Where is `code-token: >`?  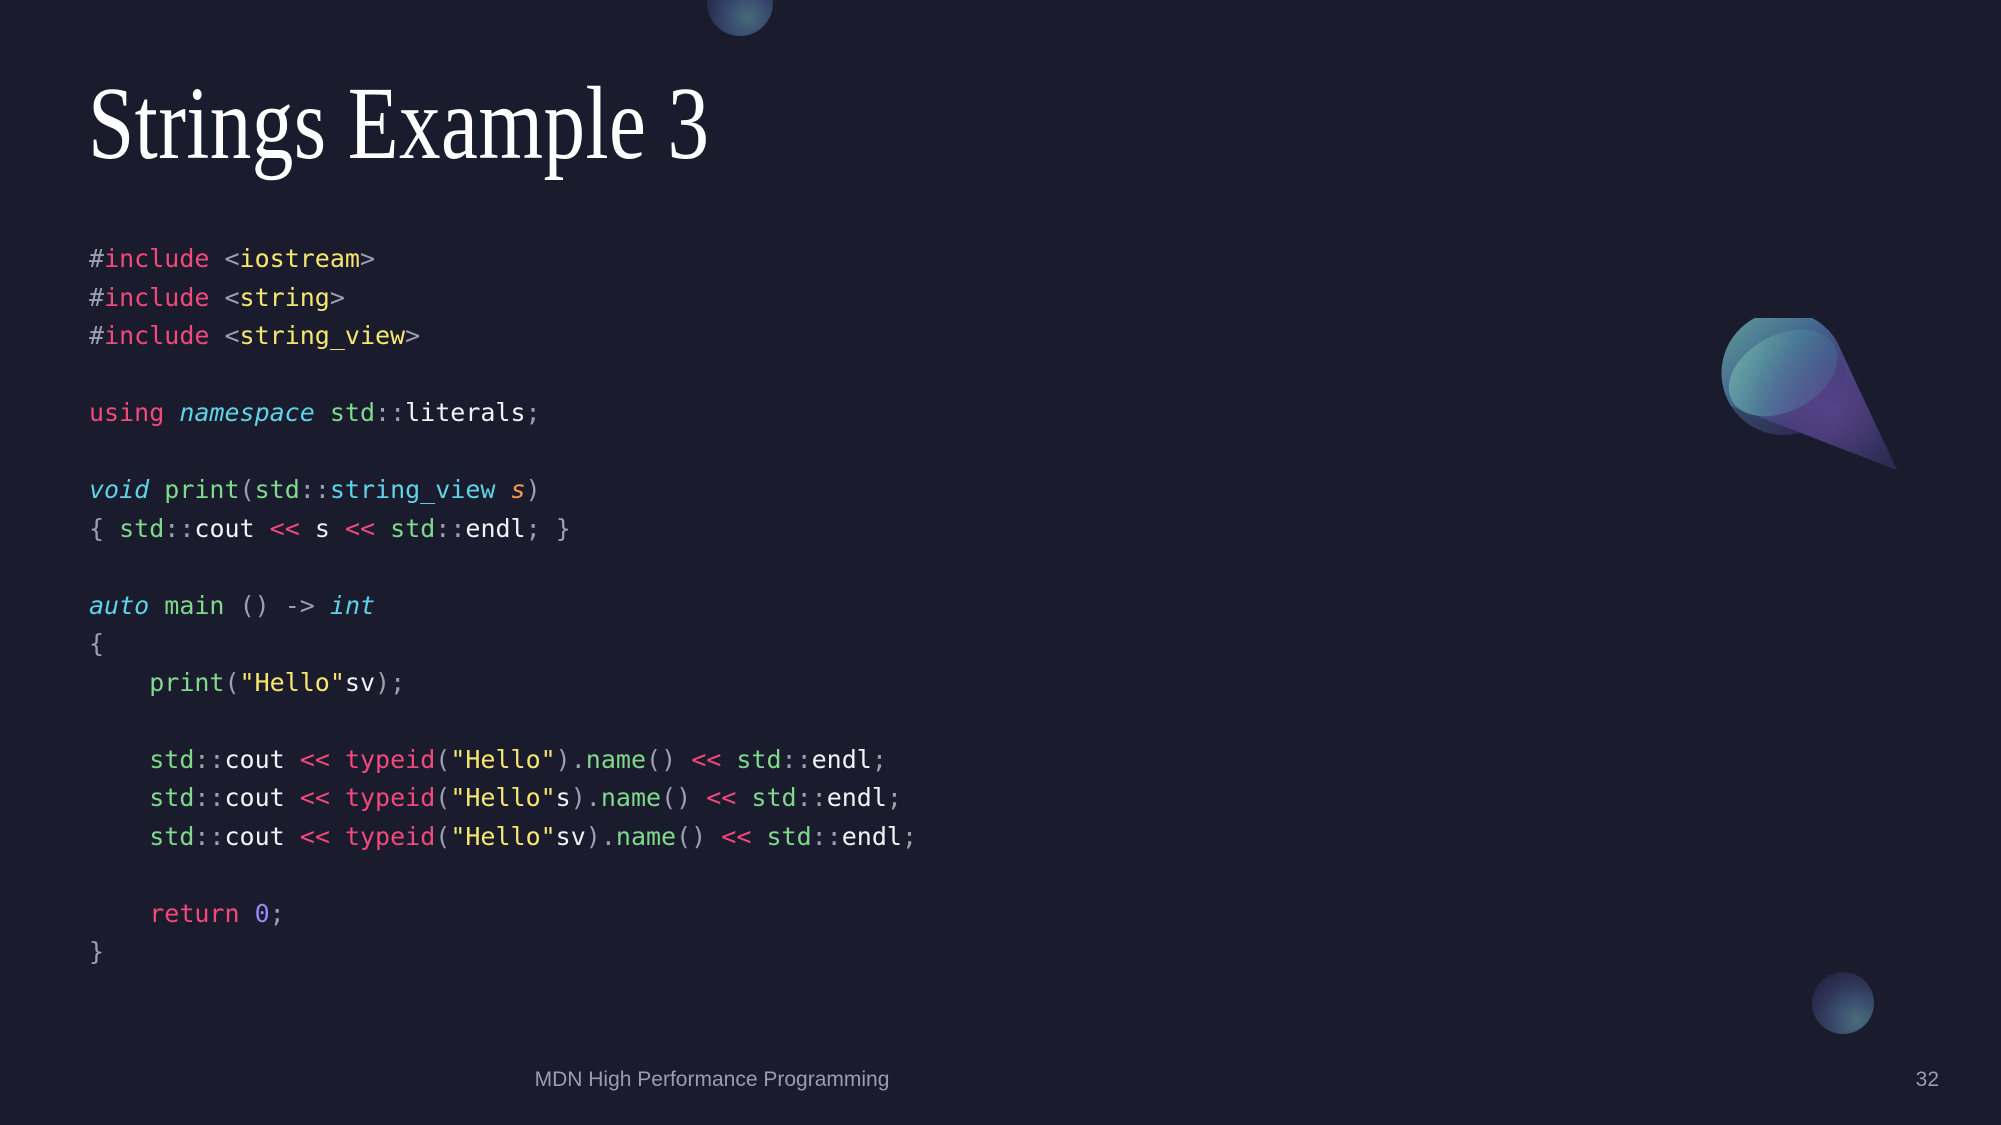 code-token: > is located at coordinates (413, 335).